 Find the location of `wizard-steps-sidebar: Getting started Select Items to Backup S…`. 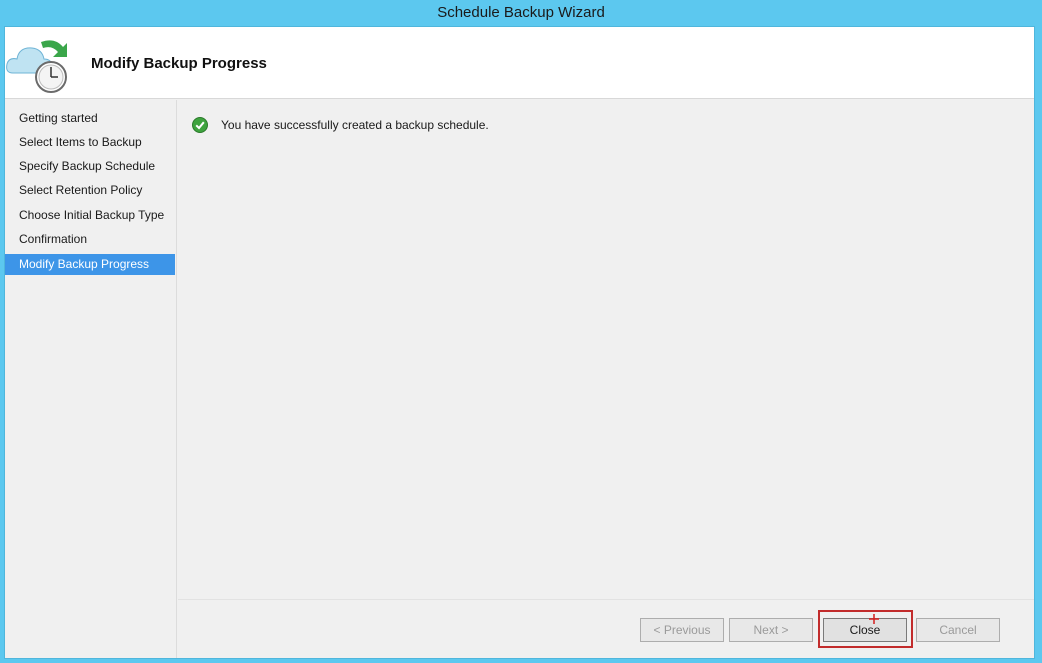

wizard-steps-sidebar: Getting started Select Items to Backup S… is located at coordinates (91, 379).